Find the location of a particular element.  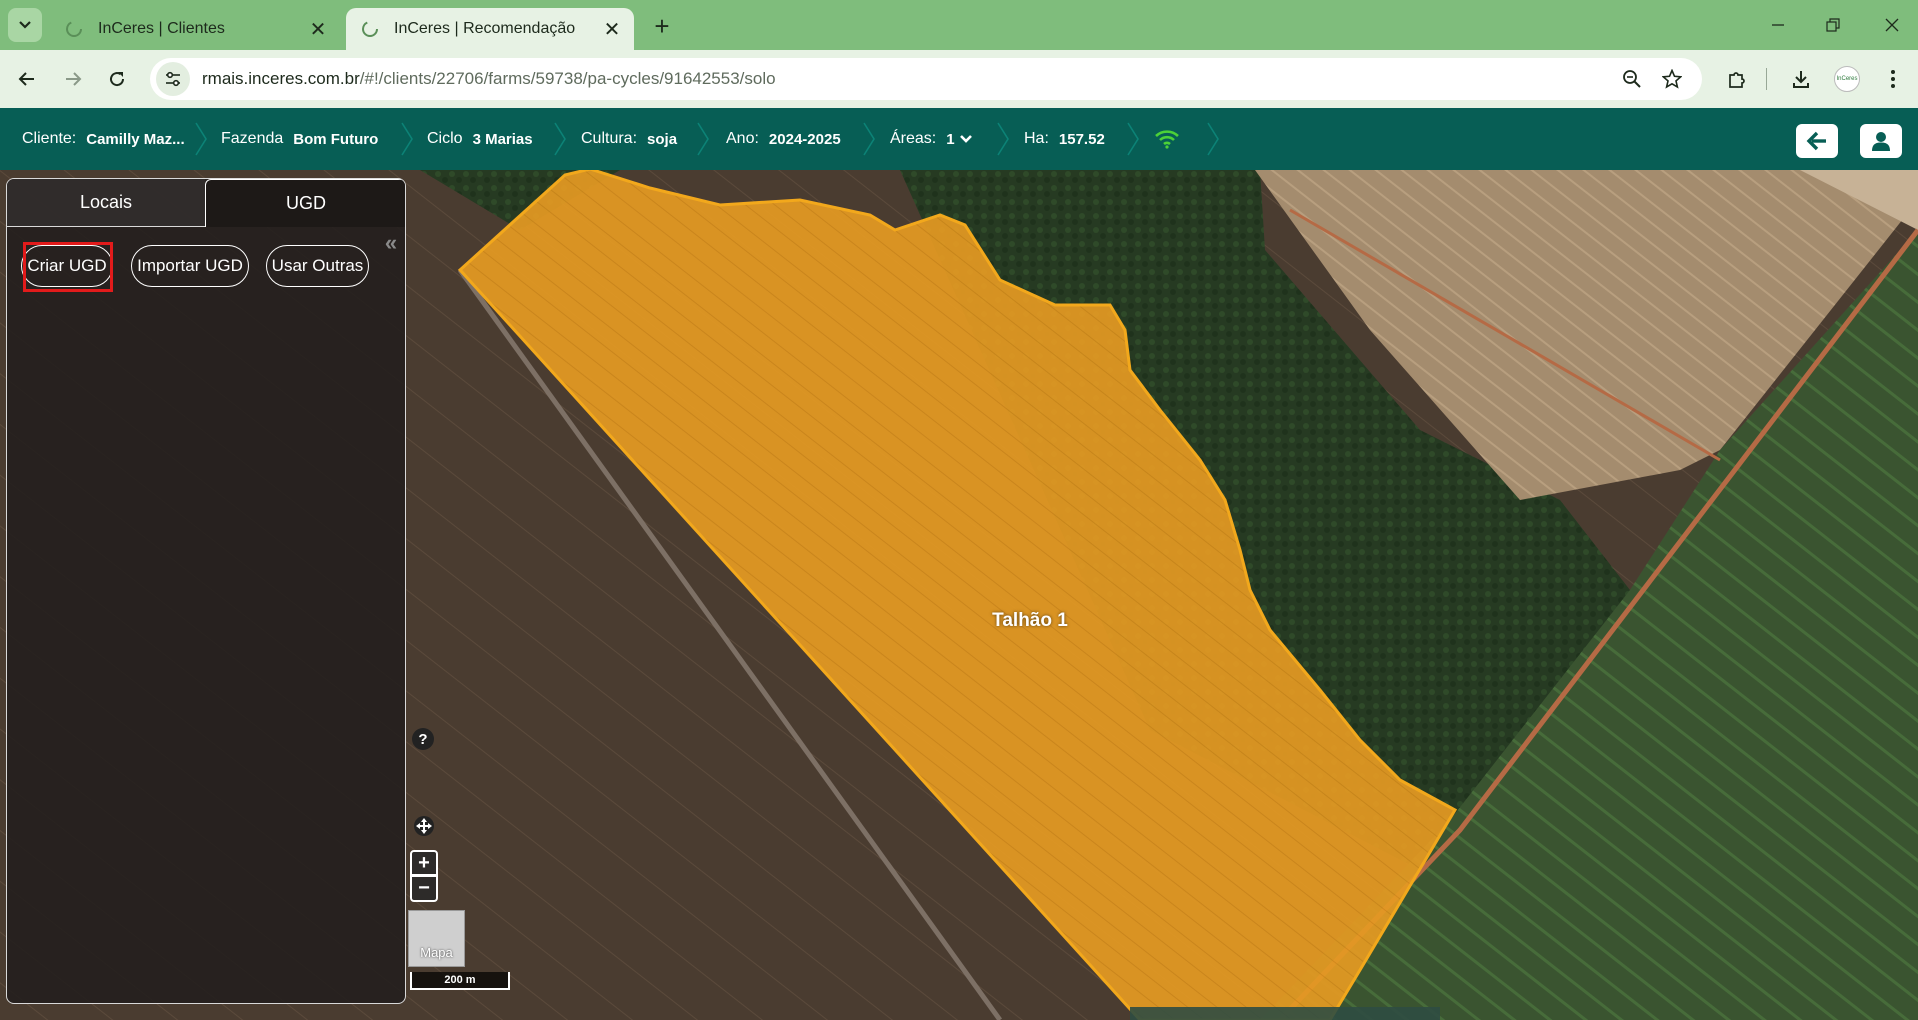

extensions-button is located at coordinates (1737, 79).